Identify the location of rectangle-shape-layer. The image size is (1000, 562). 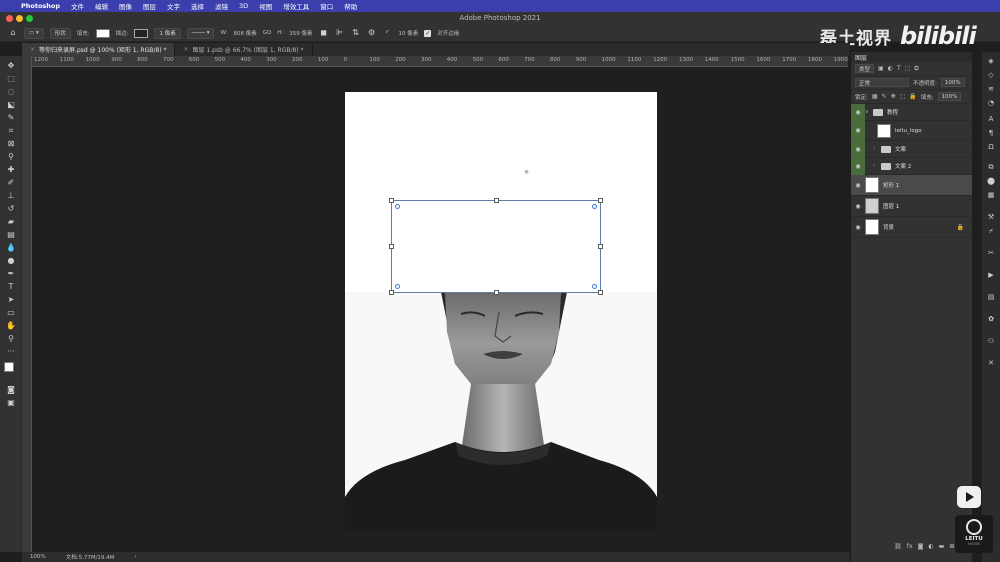
(496, 246).